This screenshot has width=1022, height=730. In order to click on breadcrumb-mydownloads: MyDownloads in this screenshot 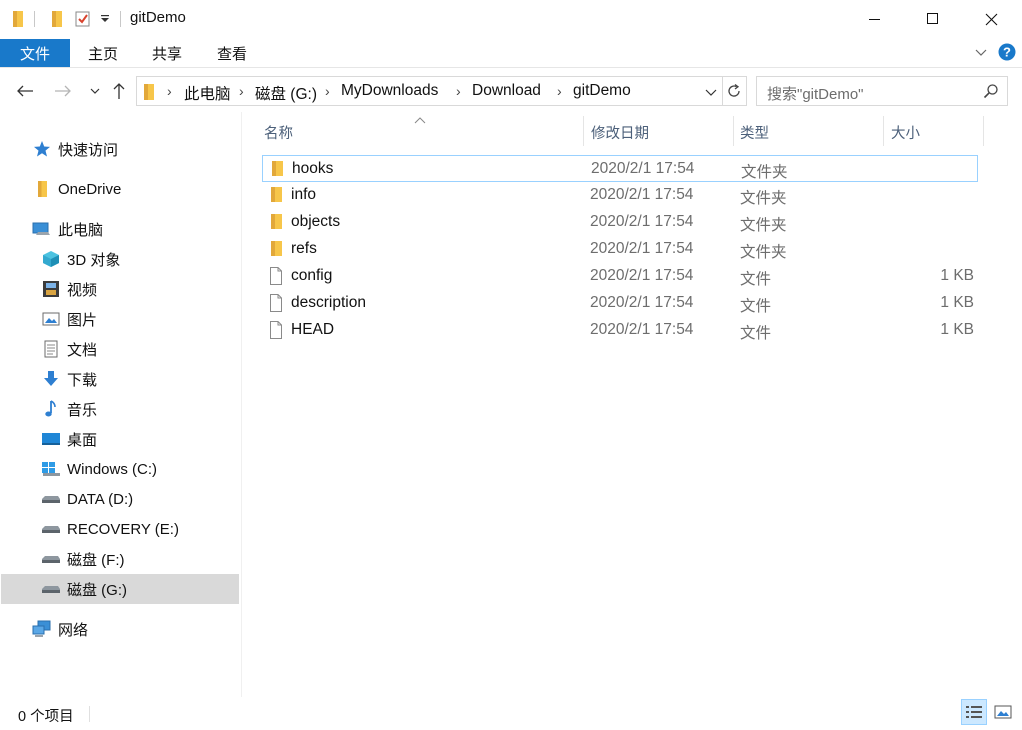, I will do `click(389, 91)`.